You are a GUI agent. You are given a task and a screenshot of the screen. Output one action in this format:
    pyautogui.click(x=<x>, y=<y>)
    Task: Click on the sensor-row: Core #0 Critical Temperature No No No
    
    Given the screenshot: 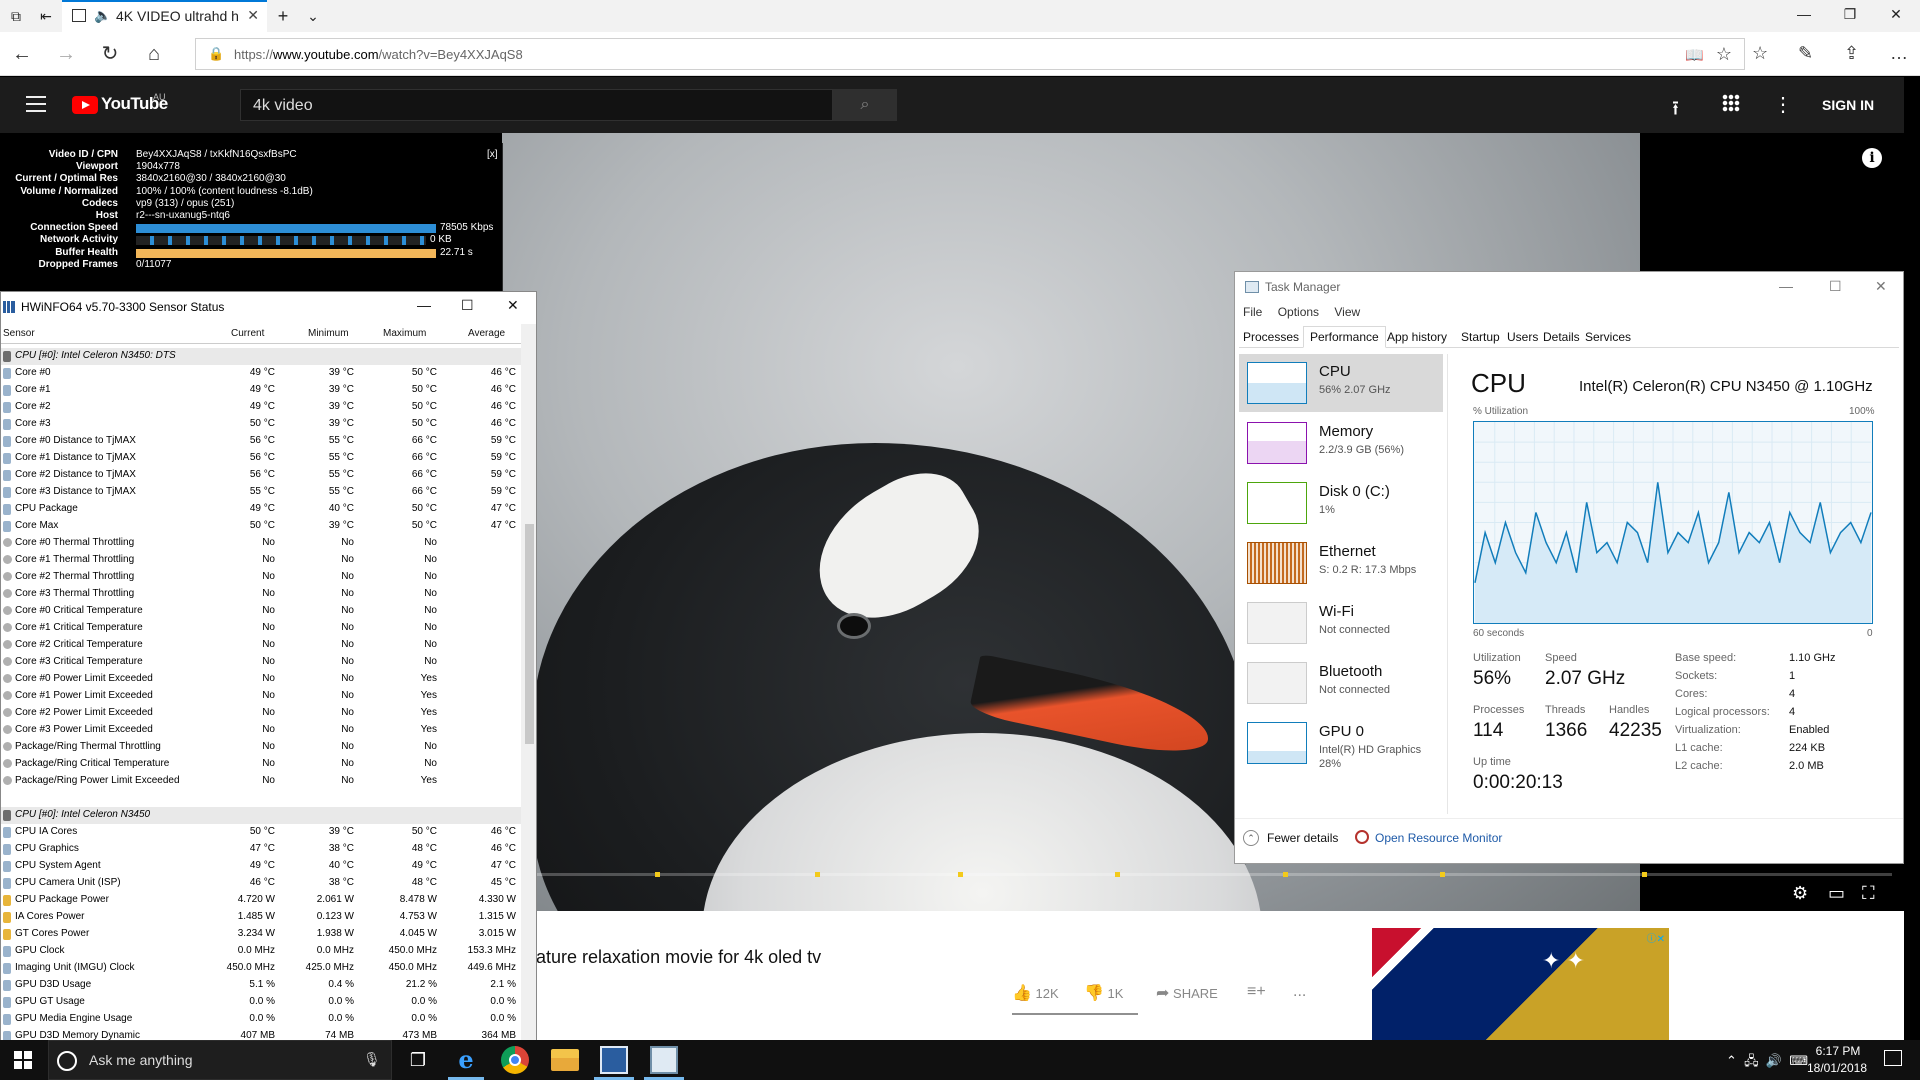 What is the action you would take?
    pyautogui.click(x=261, y=611)
    